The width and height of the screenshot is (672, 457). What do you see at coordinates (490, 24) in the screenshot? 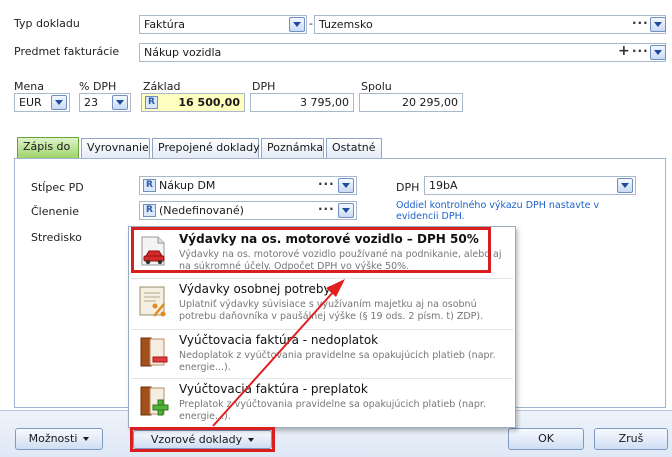
I see `tuzemsko-select: Tuzemsko` at bounding box center [490, 24].